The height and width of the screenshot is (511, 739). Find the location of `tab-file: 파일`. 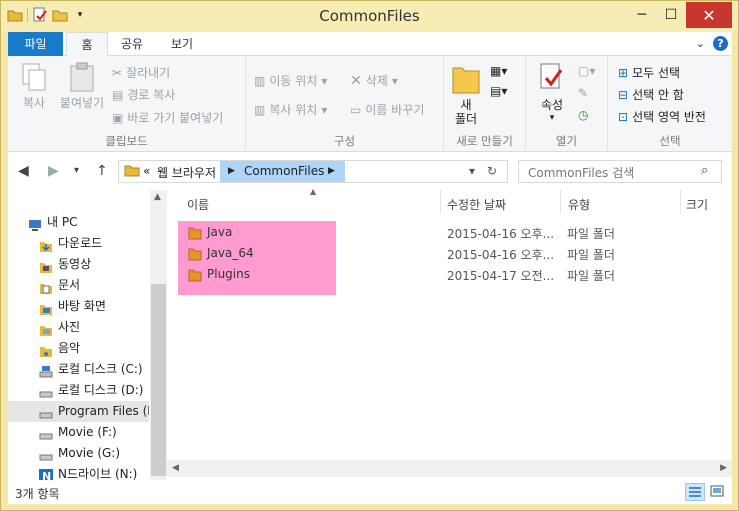

tab-file: 파일 is located at coordinates (35, 44).